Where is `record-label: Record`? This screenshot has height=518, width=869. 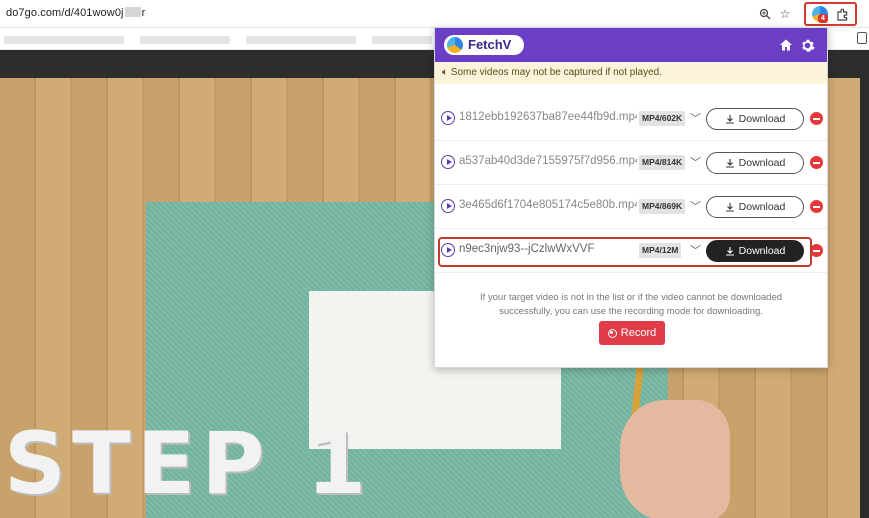 record-label: Record is located at coordinates (638, 333).